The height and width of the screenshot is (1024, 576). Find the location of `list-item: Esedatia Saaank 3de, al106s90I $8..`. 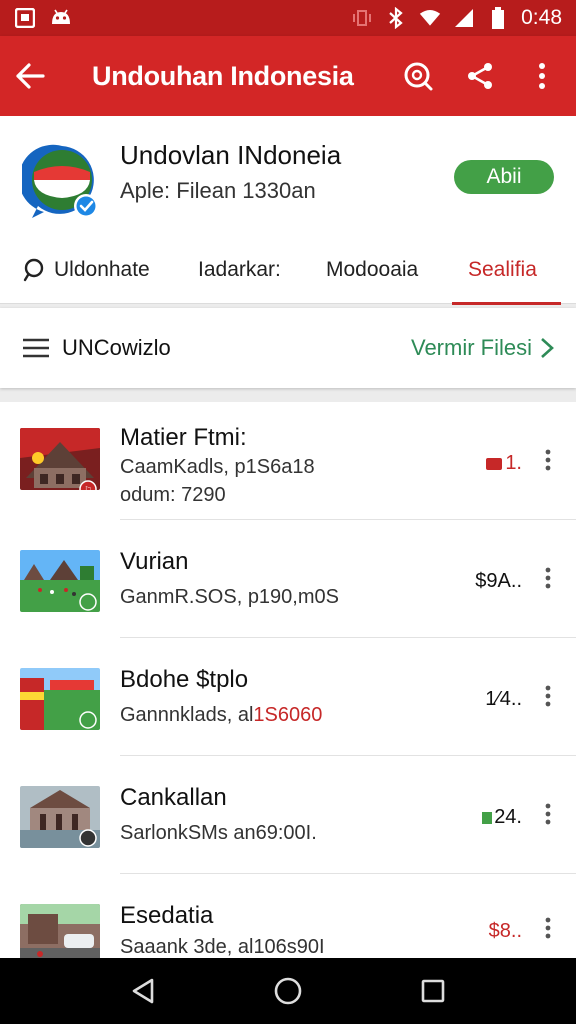

list-item: Esedatia Saaank 3de, al106s90I $8.. is located at coordinates (288, 916).